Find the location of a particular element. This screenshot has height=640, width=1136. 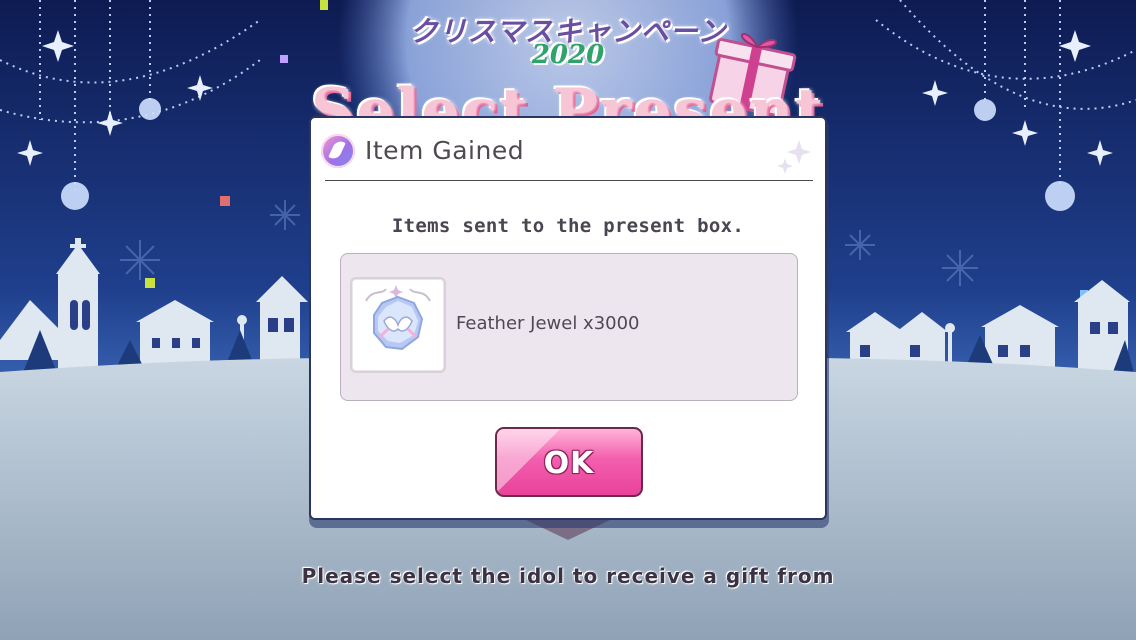

gained-items-panel: Feather Jewel x3000 is located at coordinates (569, 327).